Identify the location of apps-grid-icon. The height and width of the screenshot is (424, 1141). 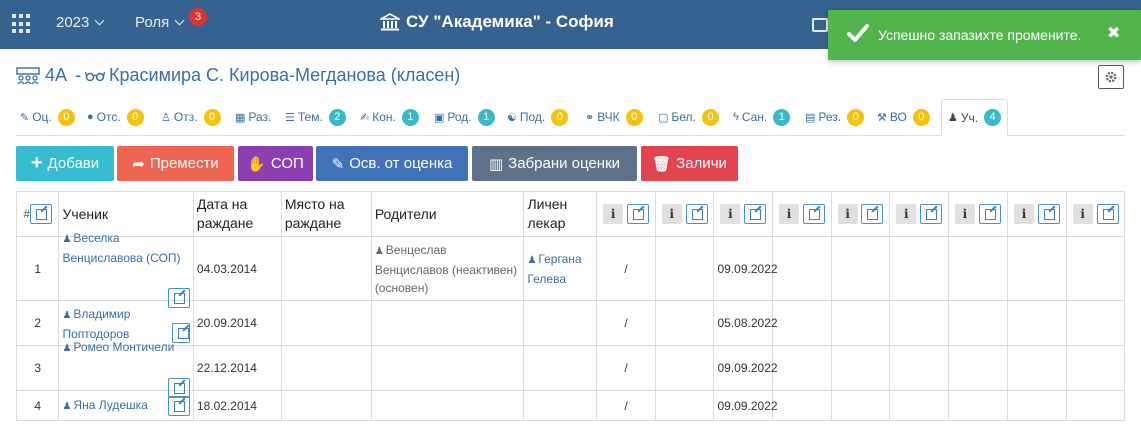
(22, 24).